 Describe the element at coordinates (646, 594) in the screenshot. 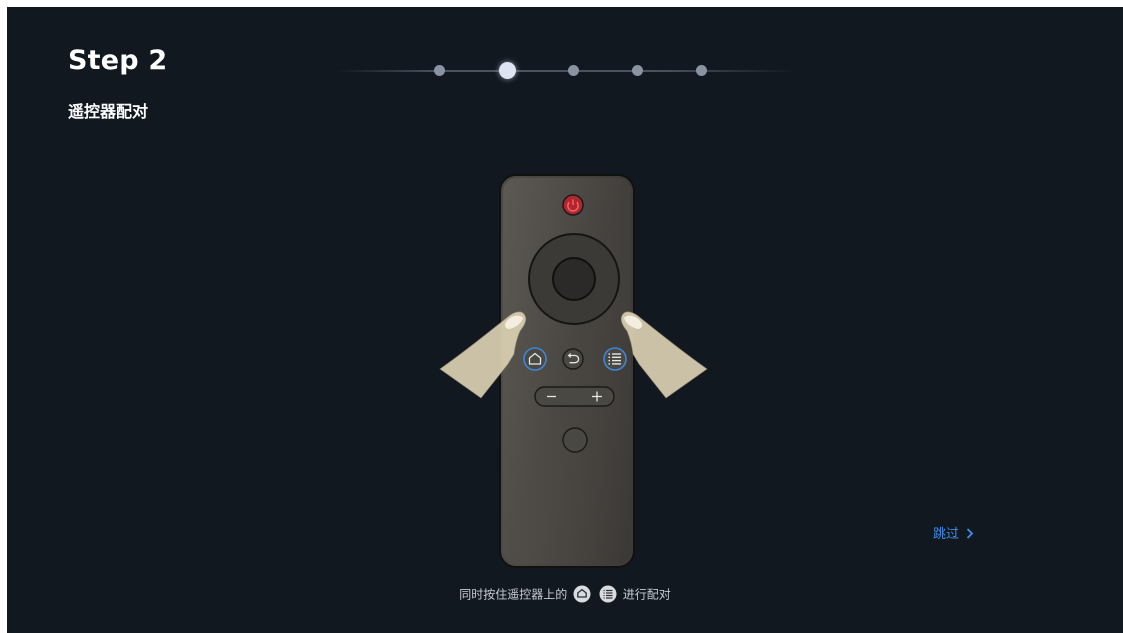

I see `hint-suffix: 进行配对` at that location.